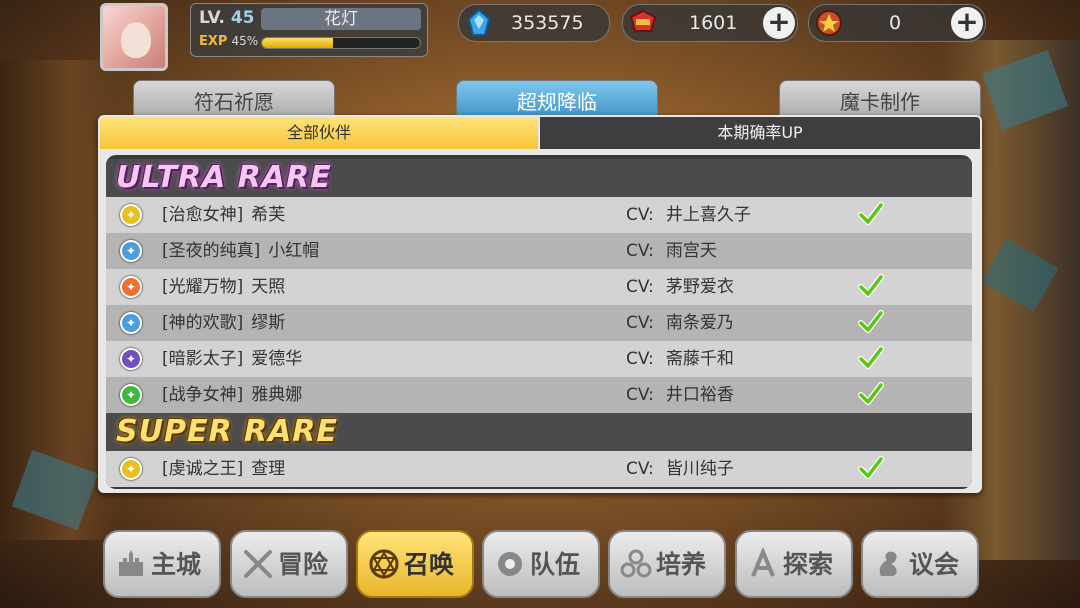 This screenshot has width=1080, height=608. I want to click on partner-name-text: 希芙, so click(268, 215).